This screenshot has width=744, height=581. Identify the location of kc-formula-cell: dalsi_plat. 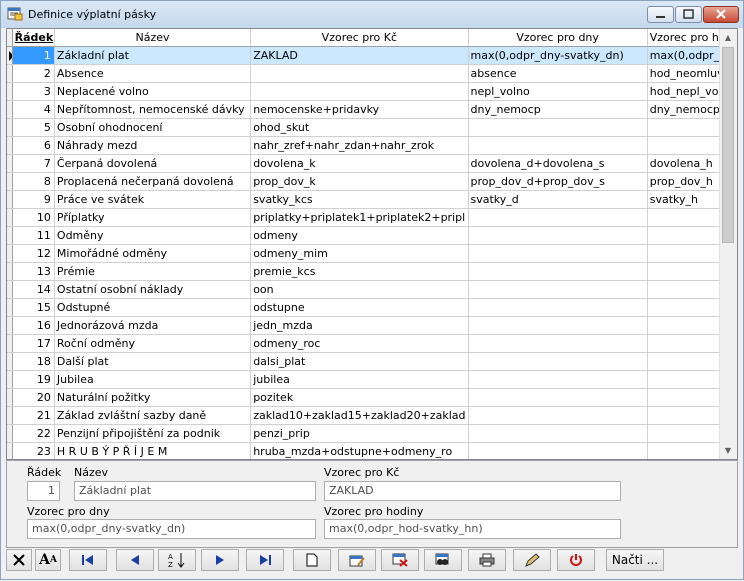
(359, 361).